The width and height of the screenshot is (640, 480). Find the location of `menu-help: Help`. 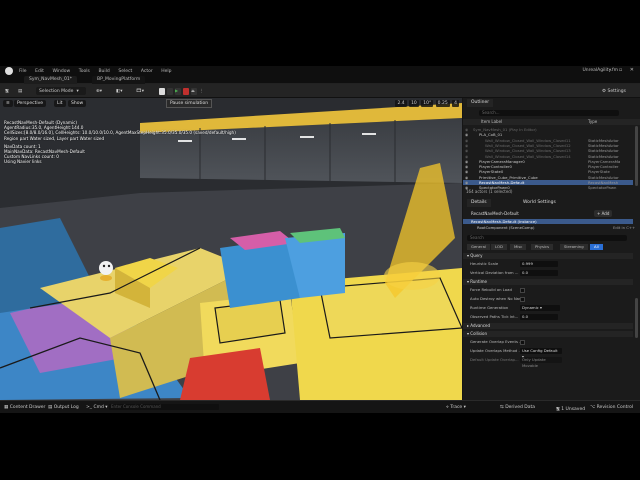

menu-help: Help is located at coordinates (166, 71).